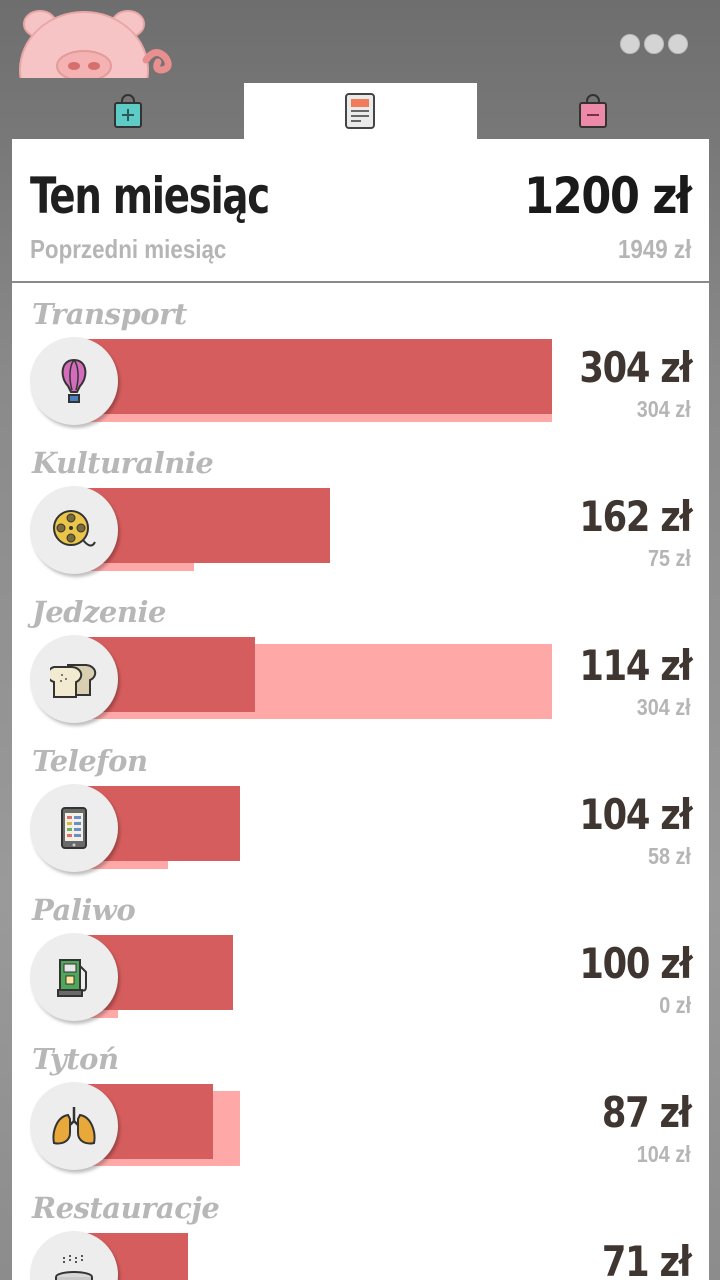 The width and height of the screenshot is (720, 1280). Describe the element at coordinates (635, 516) in the screenshot. I see `current-amount: 162 zł` at that location.